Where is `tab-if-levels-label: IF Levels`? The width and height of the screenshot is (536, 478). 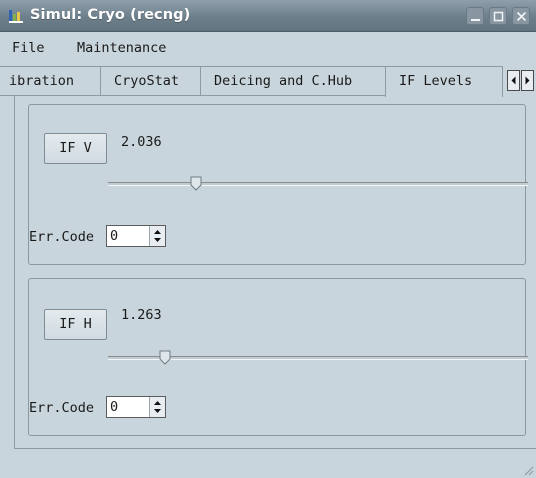 tab-if-levels-label: IF Levels is located at coordinates (436, 81).